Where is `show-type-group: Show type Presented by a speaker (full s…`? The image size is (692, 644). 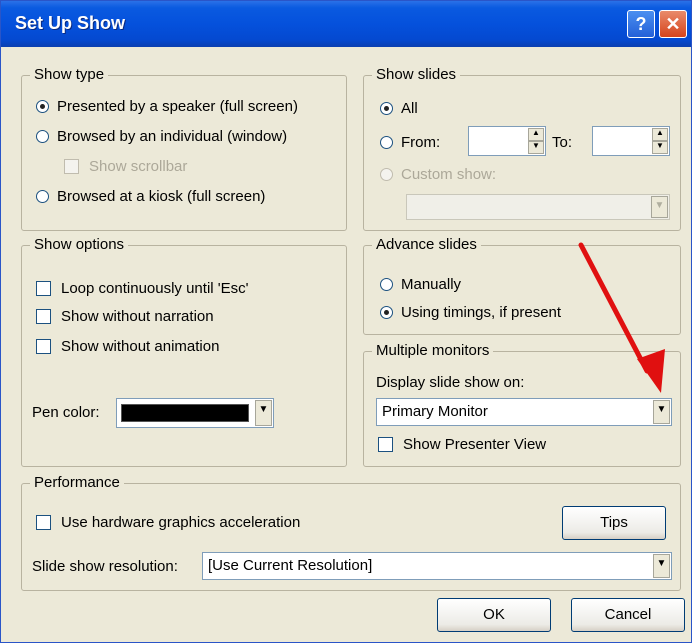 show-type-group: Show type Presented by a speaker (full s… is located at coordinates (184, 148).